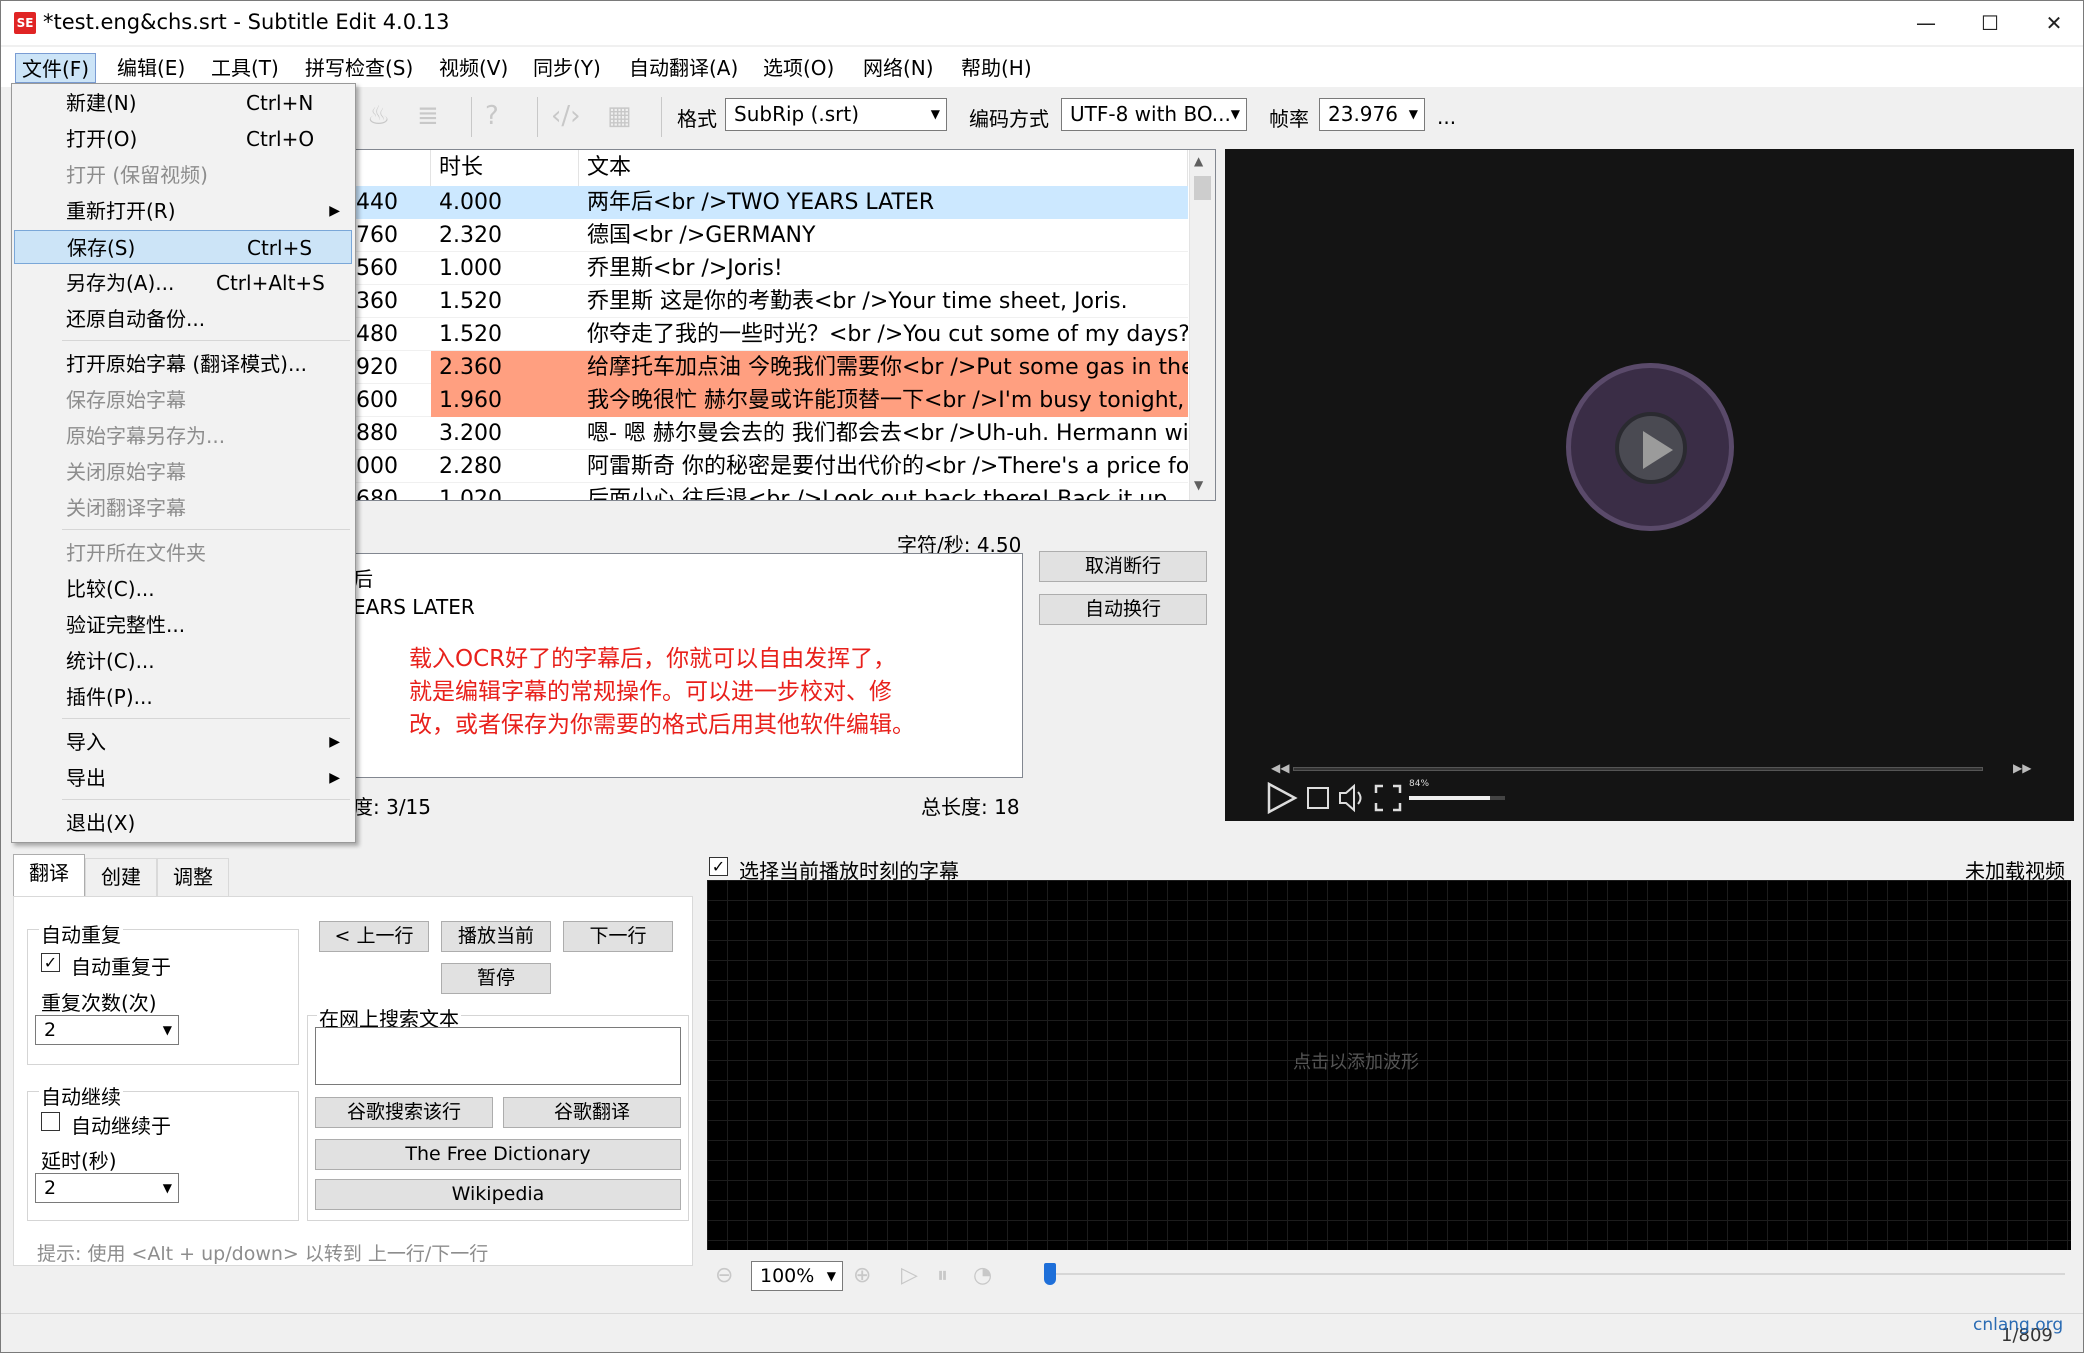 The height and width of the screenshot is (1353, 2084). What do you see at coordinates (505, 400) in the screenshot?
I see `cell-duration: 1.960` at bounding box center [505, 400].